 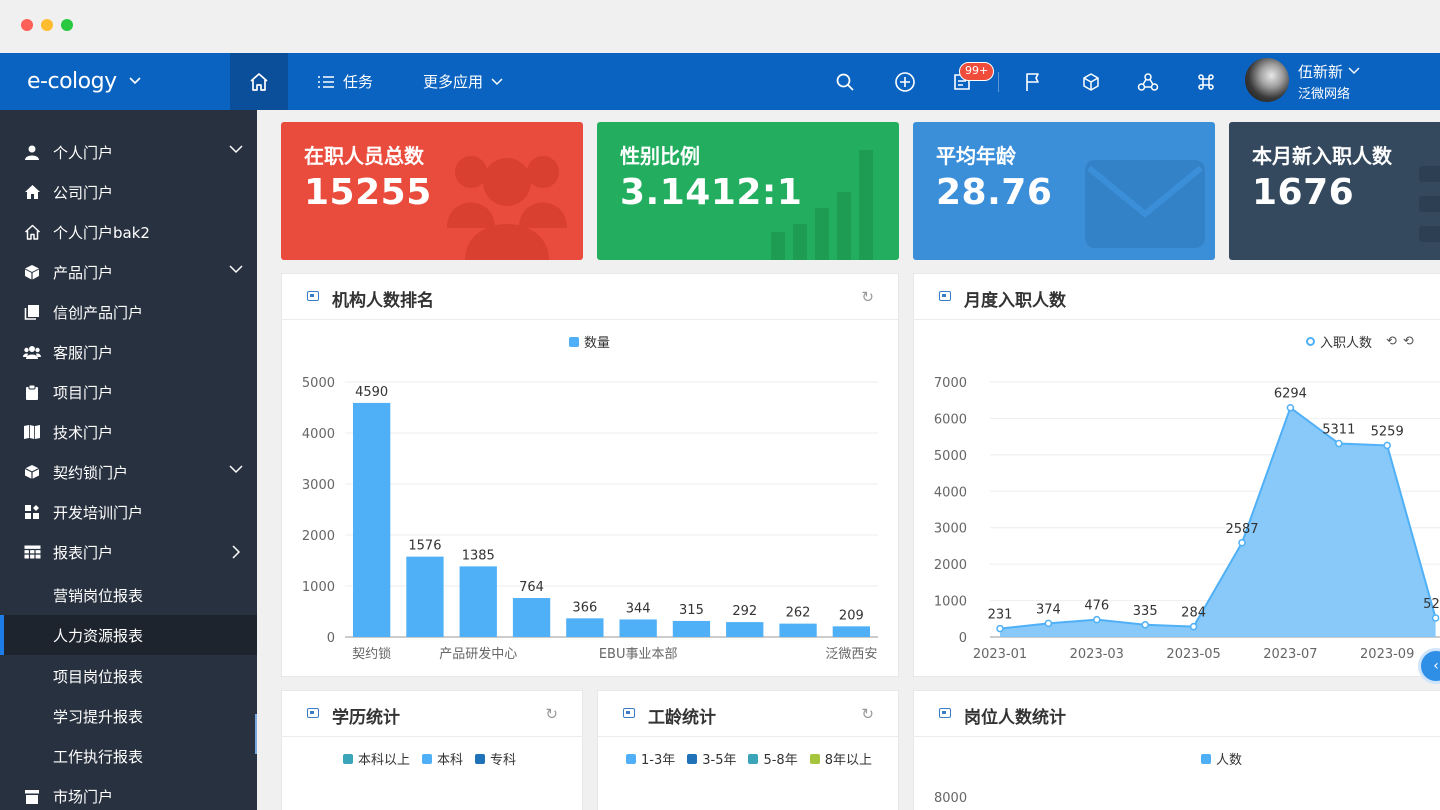 I want to click on sidebar-item-company-portal: 公司门户, so click(x=128, y=192).